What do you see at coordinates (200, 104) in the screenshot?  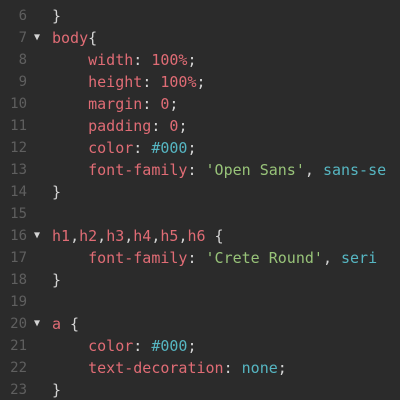 I see `code-line: 10 margin: 0;` at bounding box center [200, 104].